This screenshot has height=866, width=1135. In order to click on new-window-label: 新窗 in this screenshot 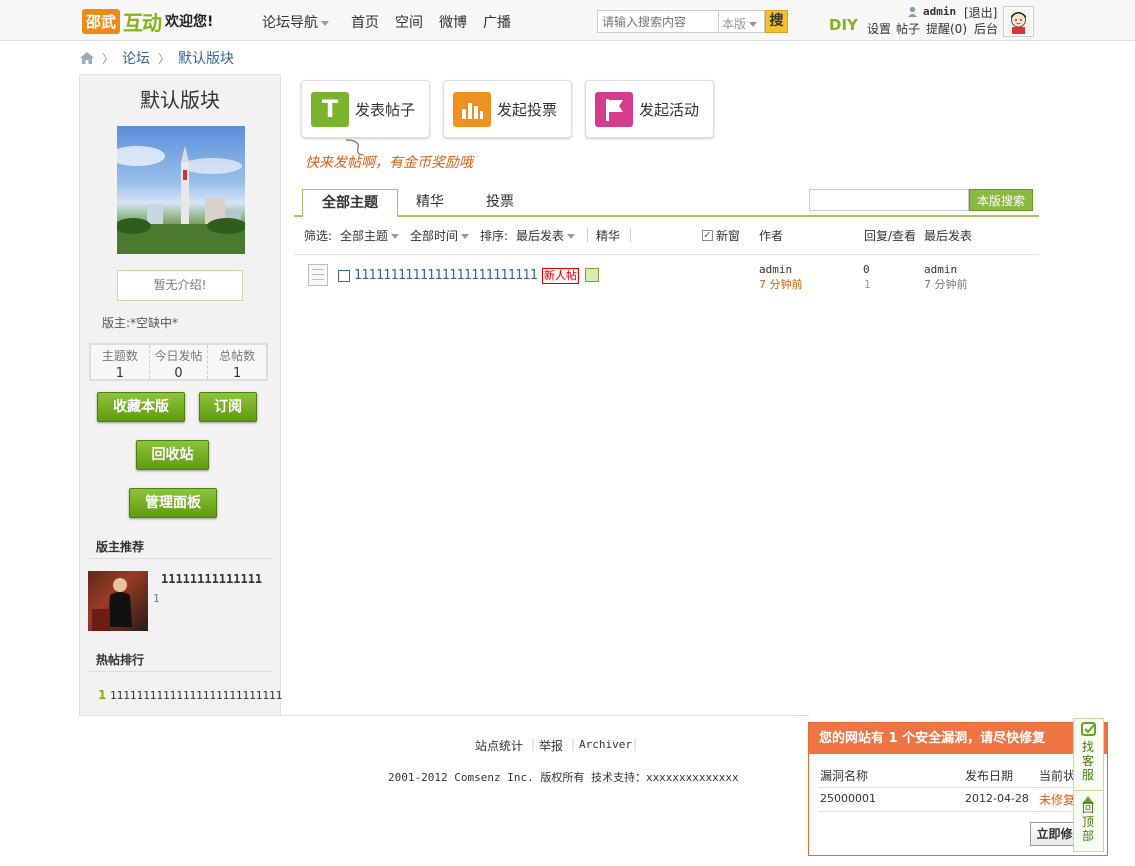, I will do `click(728, 236)`.